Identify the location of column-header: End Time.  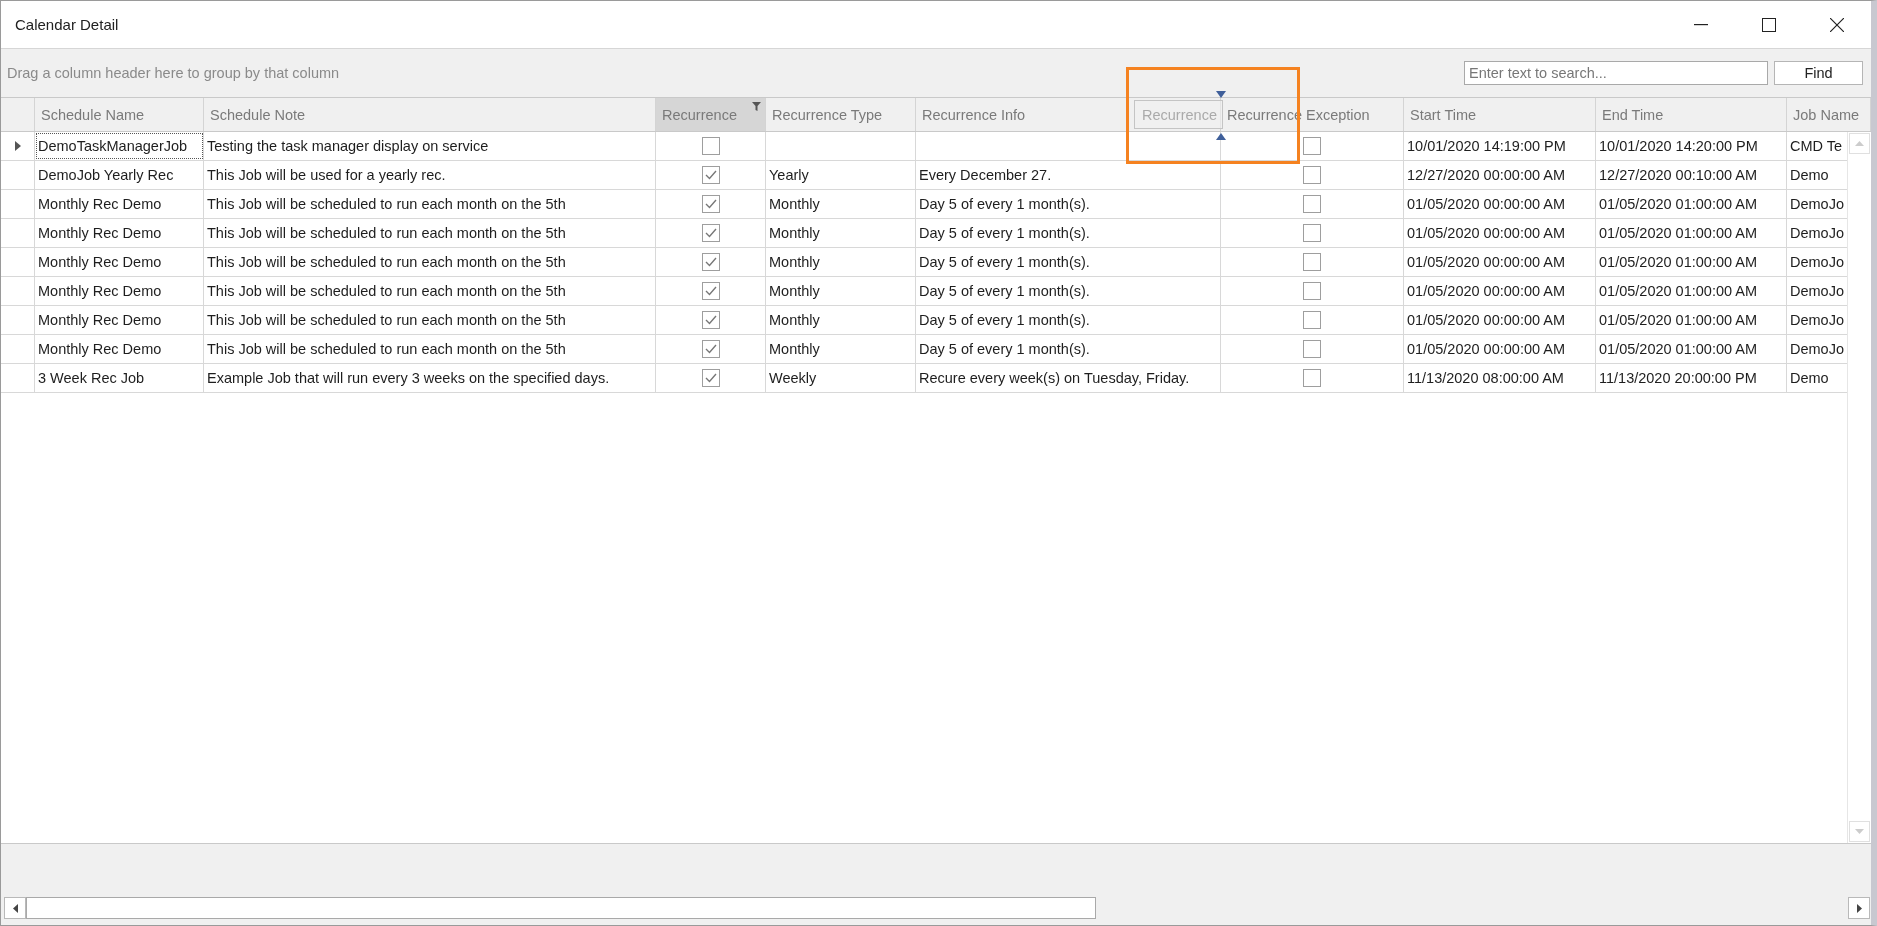
(1691, 114).